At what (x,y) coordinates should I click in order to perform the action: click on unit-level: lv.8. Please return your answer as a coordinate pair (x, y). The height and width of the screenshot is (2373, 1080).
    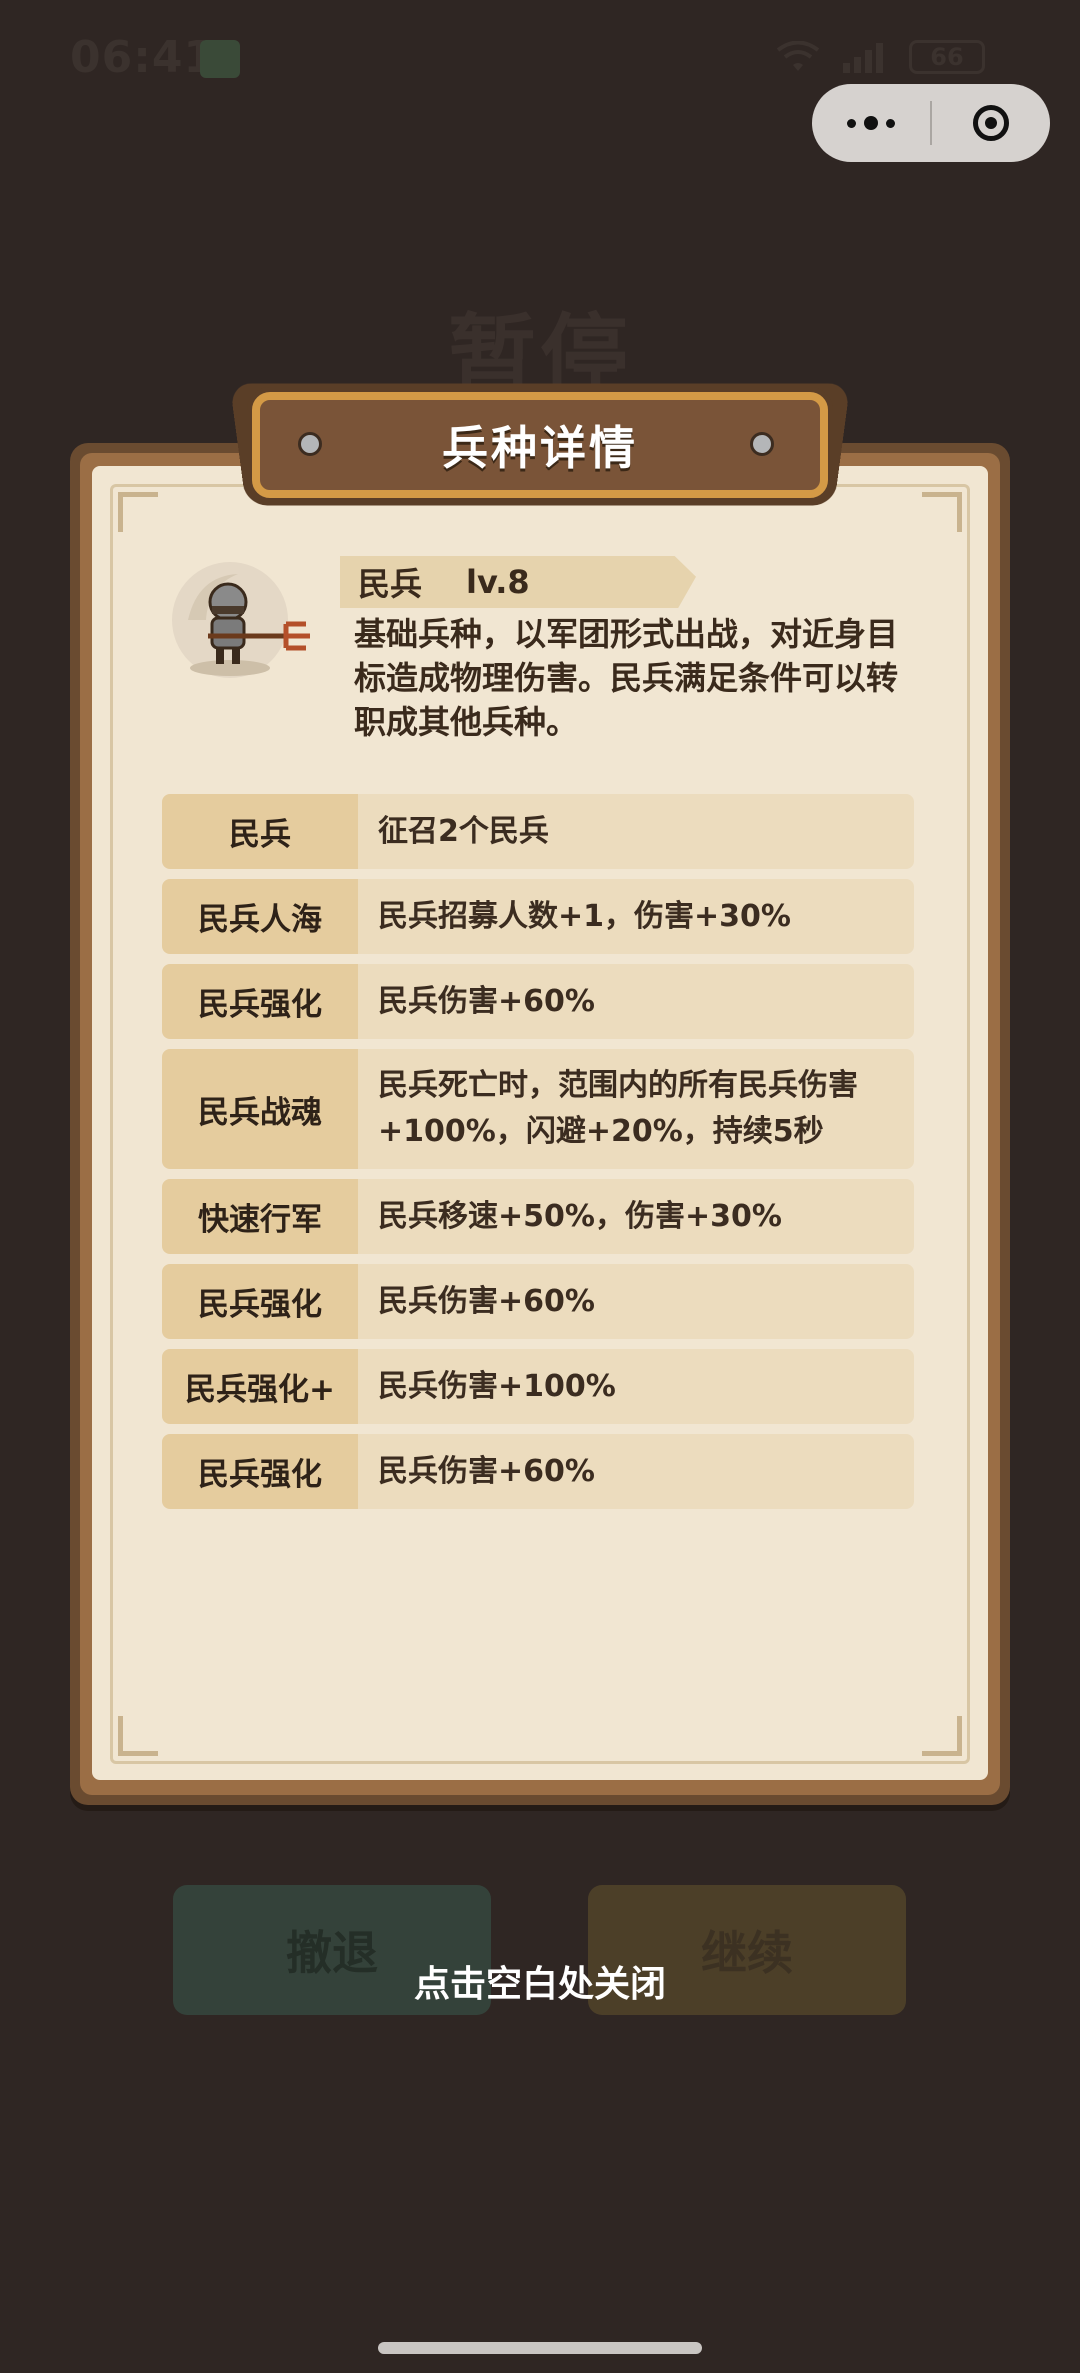
    Looking at the image, I should click on (498, 582).